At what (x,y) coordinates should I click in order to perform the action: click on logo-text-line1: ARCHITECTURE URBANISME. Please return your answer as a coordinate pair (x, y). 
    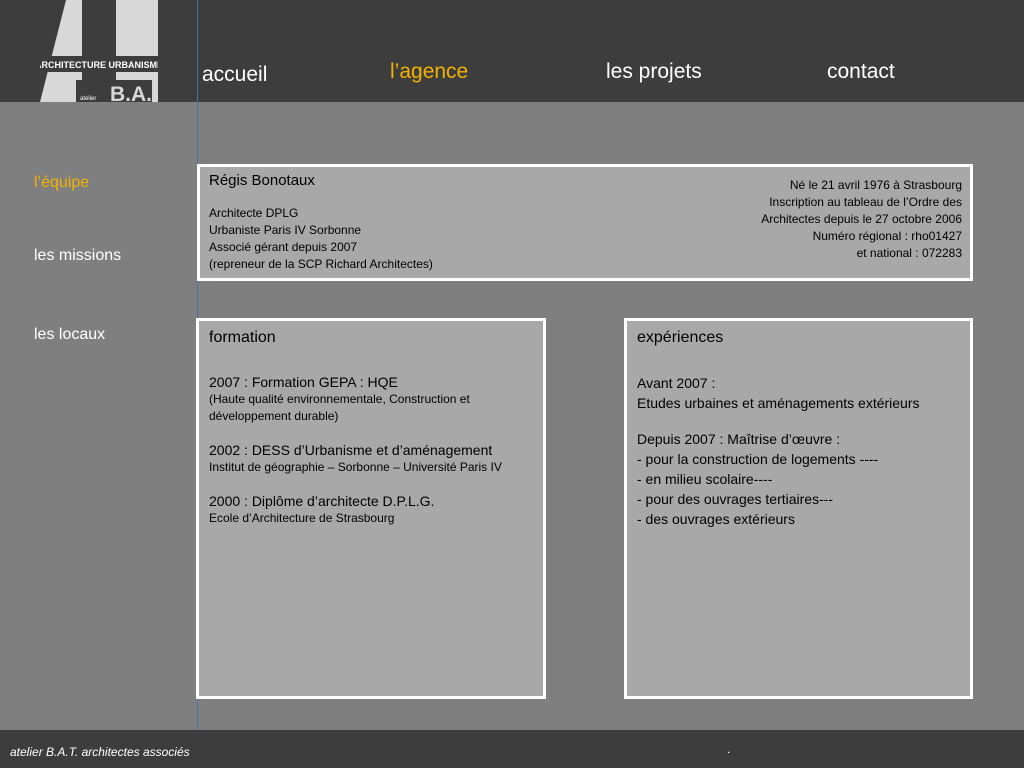
    Looking at the image, I should click on (99, 65).